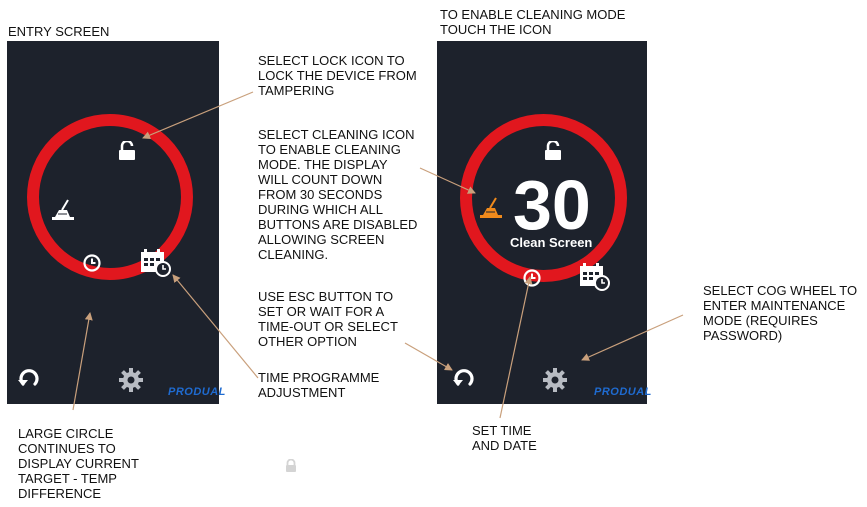 The width and height of the screenshot is (867, 507). What do you see at coordinates (82, 361) in the screenshot?
I see `arrow-to-circle` at bounding box center [82, 361].